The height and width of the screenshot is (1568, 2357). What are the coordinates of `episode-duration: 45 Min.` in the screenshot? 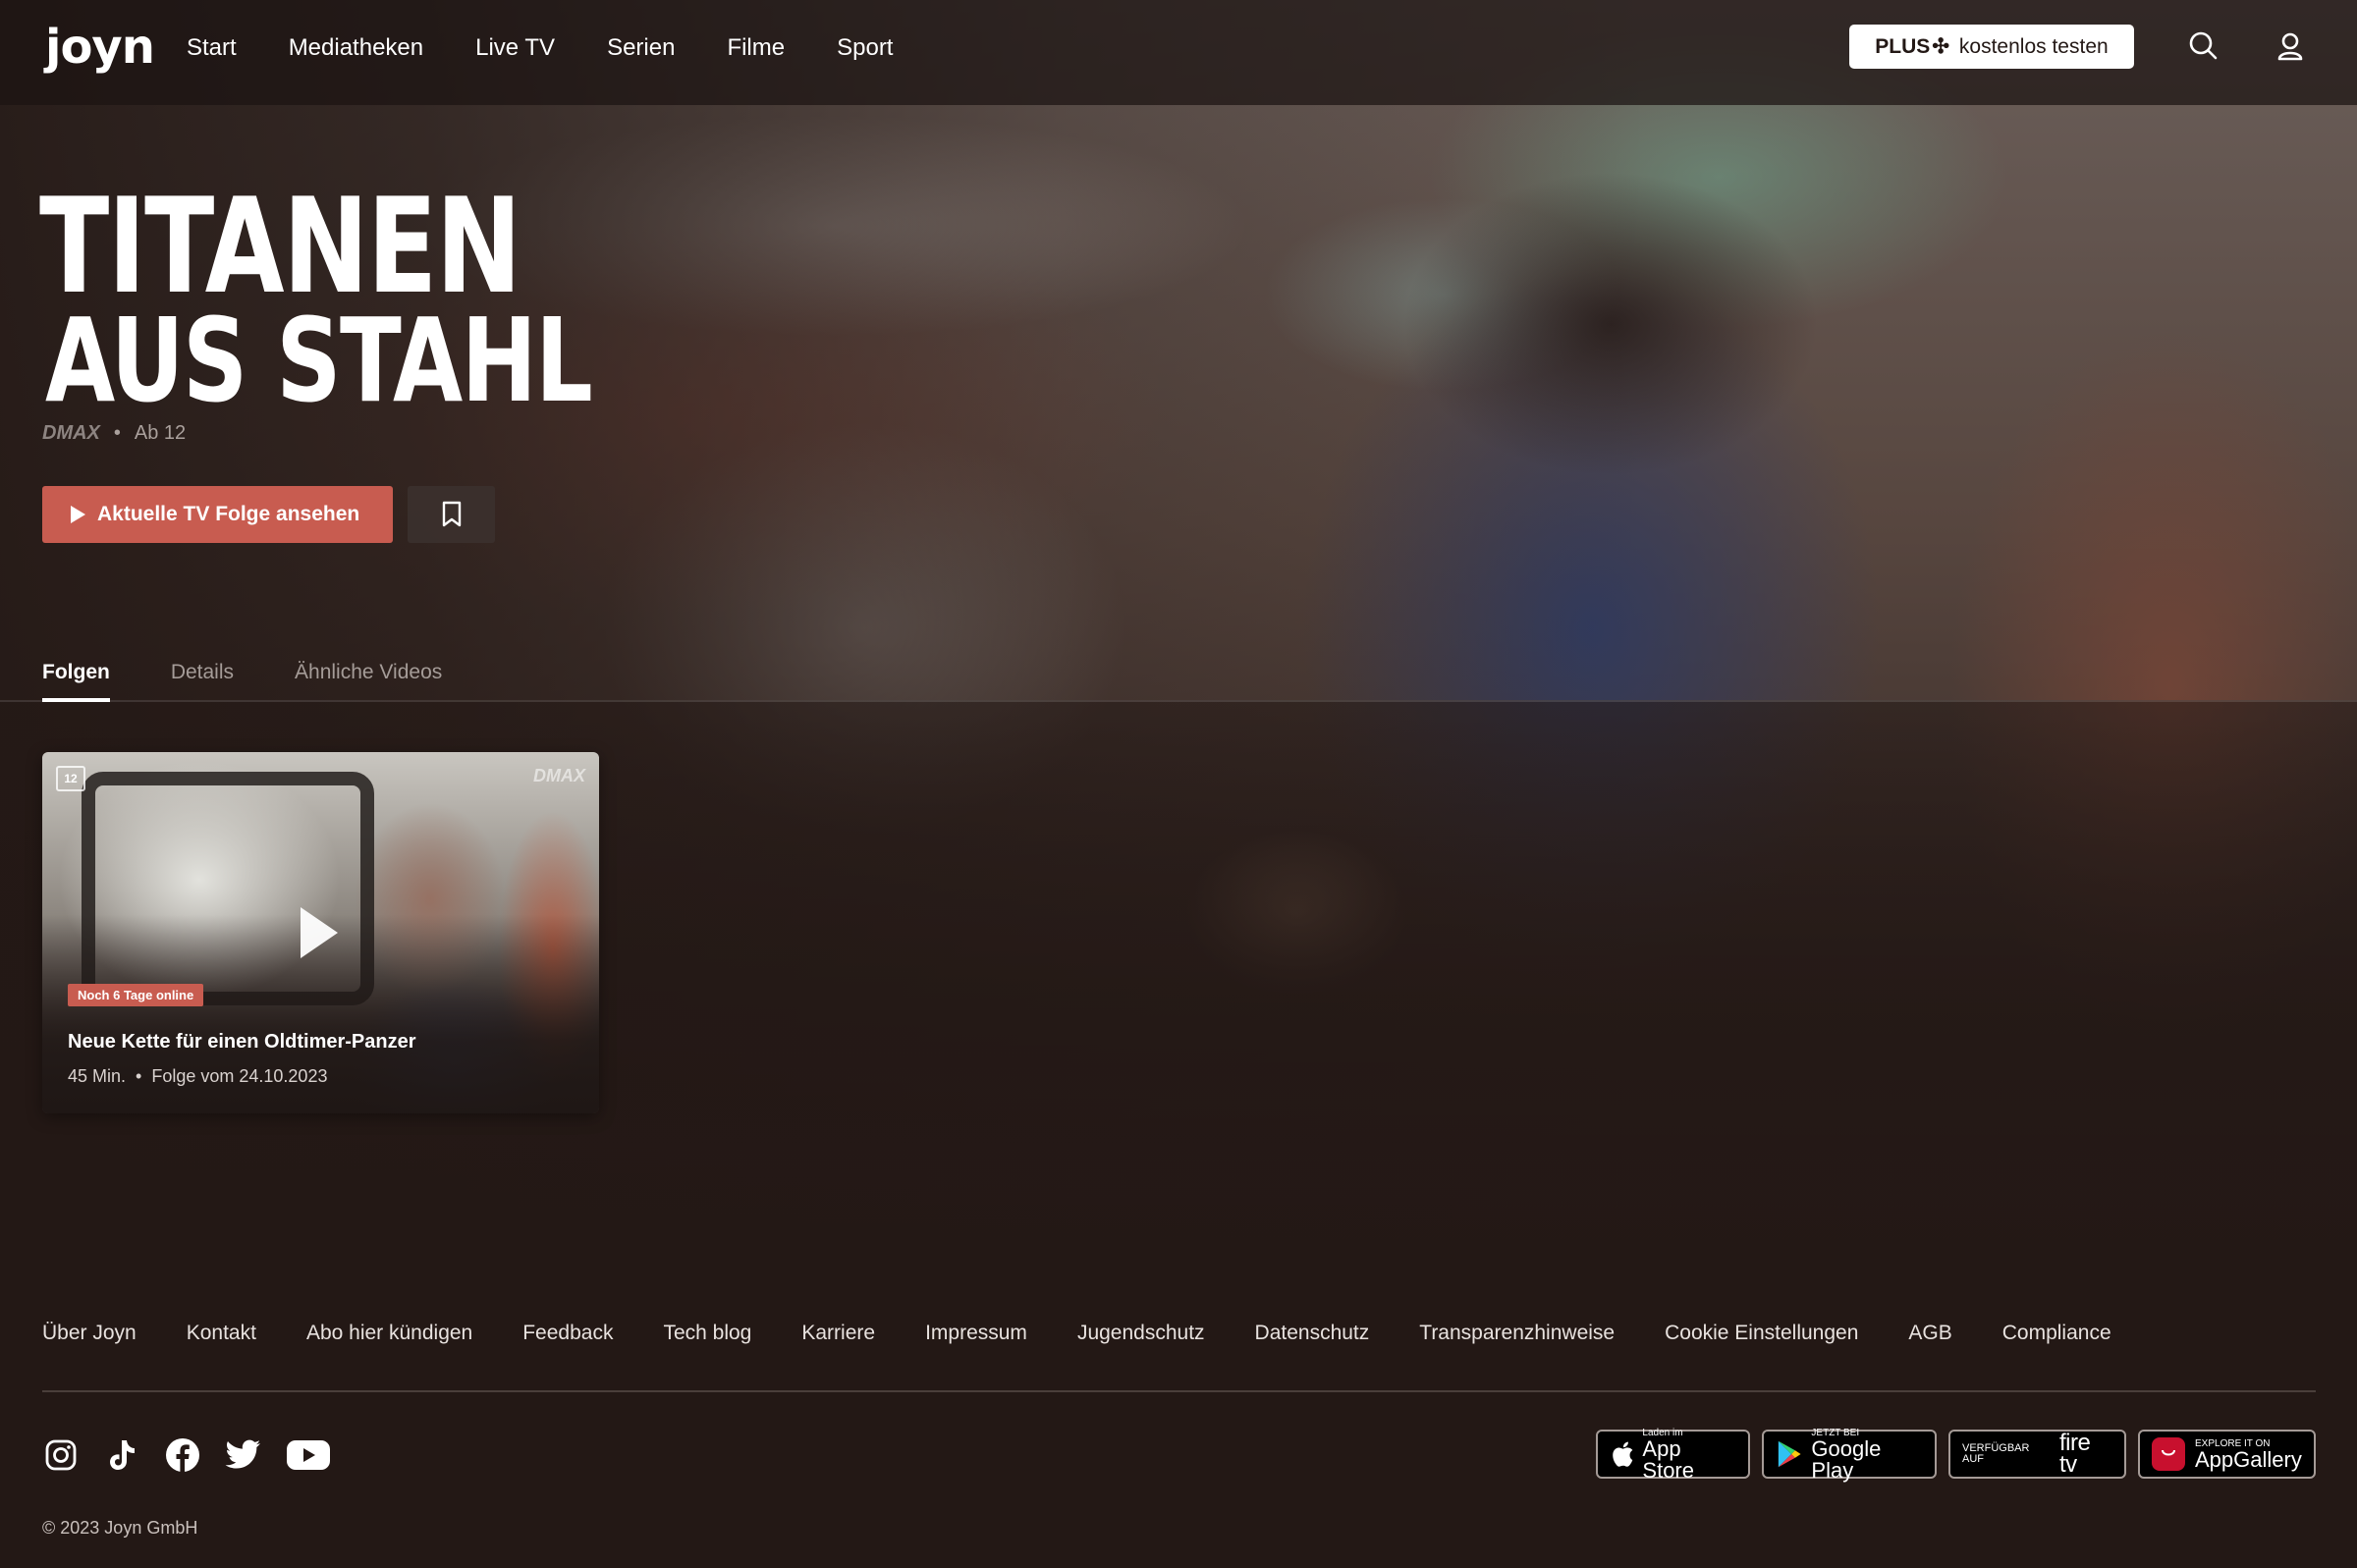 It's located at (97, 1076).